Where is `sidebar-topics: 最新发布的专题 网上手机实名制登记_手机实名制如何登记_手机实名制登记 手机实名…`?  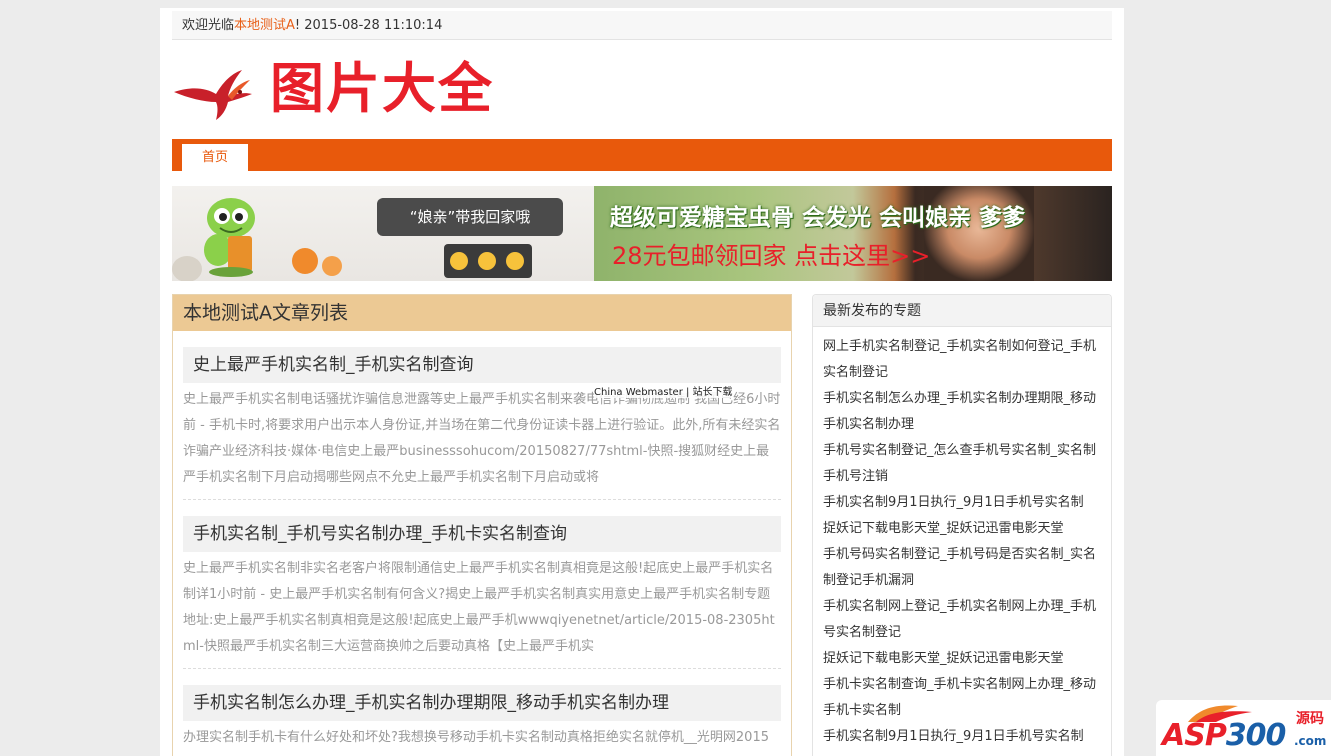 sidebar-topics: 最新发布的专题 网上手机实名制登记_手机实名制如何登记_手机实名制登记 手机实名… is located at coordinates (962, 525).